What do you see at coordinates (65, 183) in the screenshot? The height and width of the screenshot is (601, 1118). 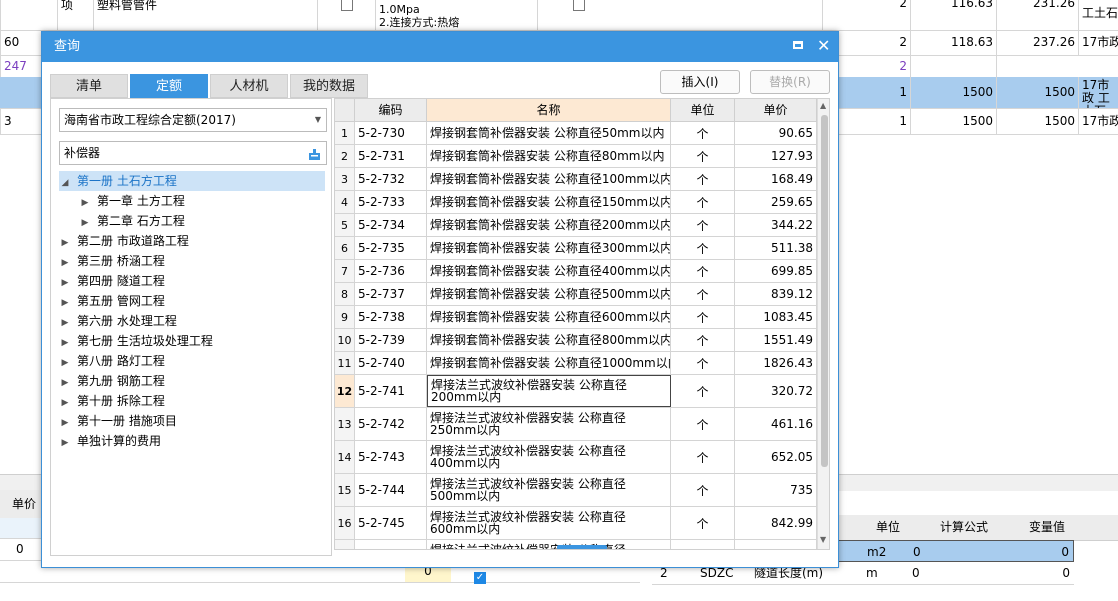 I see `expanded-arrow-icon: ◢` at bounding box center [65, 183].